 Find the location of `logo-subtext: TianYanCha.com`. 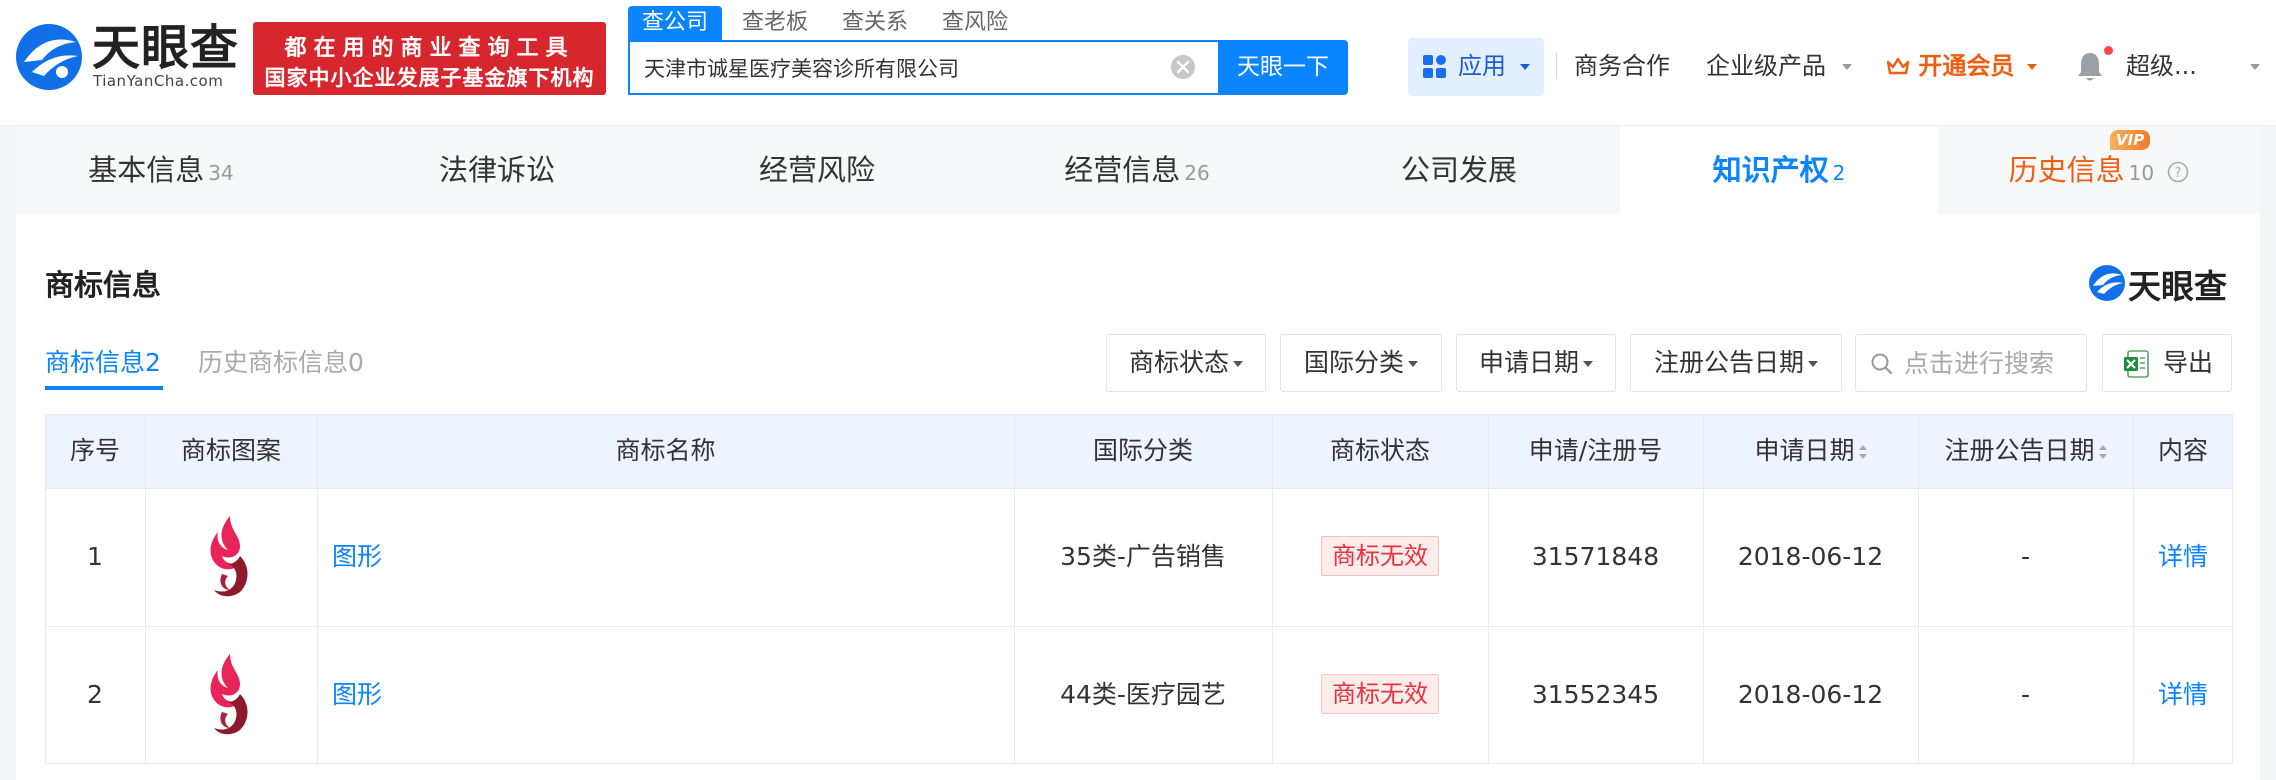

logo-subtext: TianYanCha.com is located at coordinates (158, 81).